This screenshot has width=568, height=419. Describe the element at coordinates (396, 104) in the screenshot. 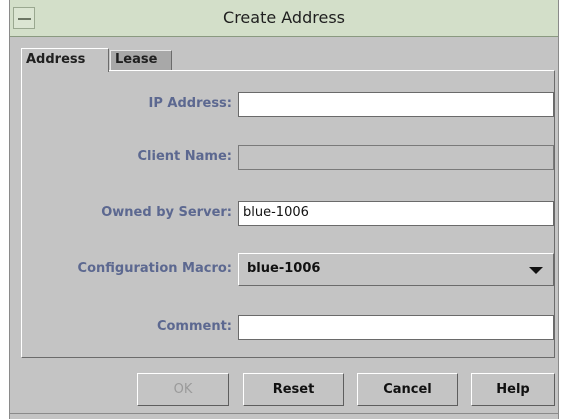

I see `ip-address-field` at that location.